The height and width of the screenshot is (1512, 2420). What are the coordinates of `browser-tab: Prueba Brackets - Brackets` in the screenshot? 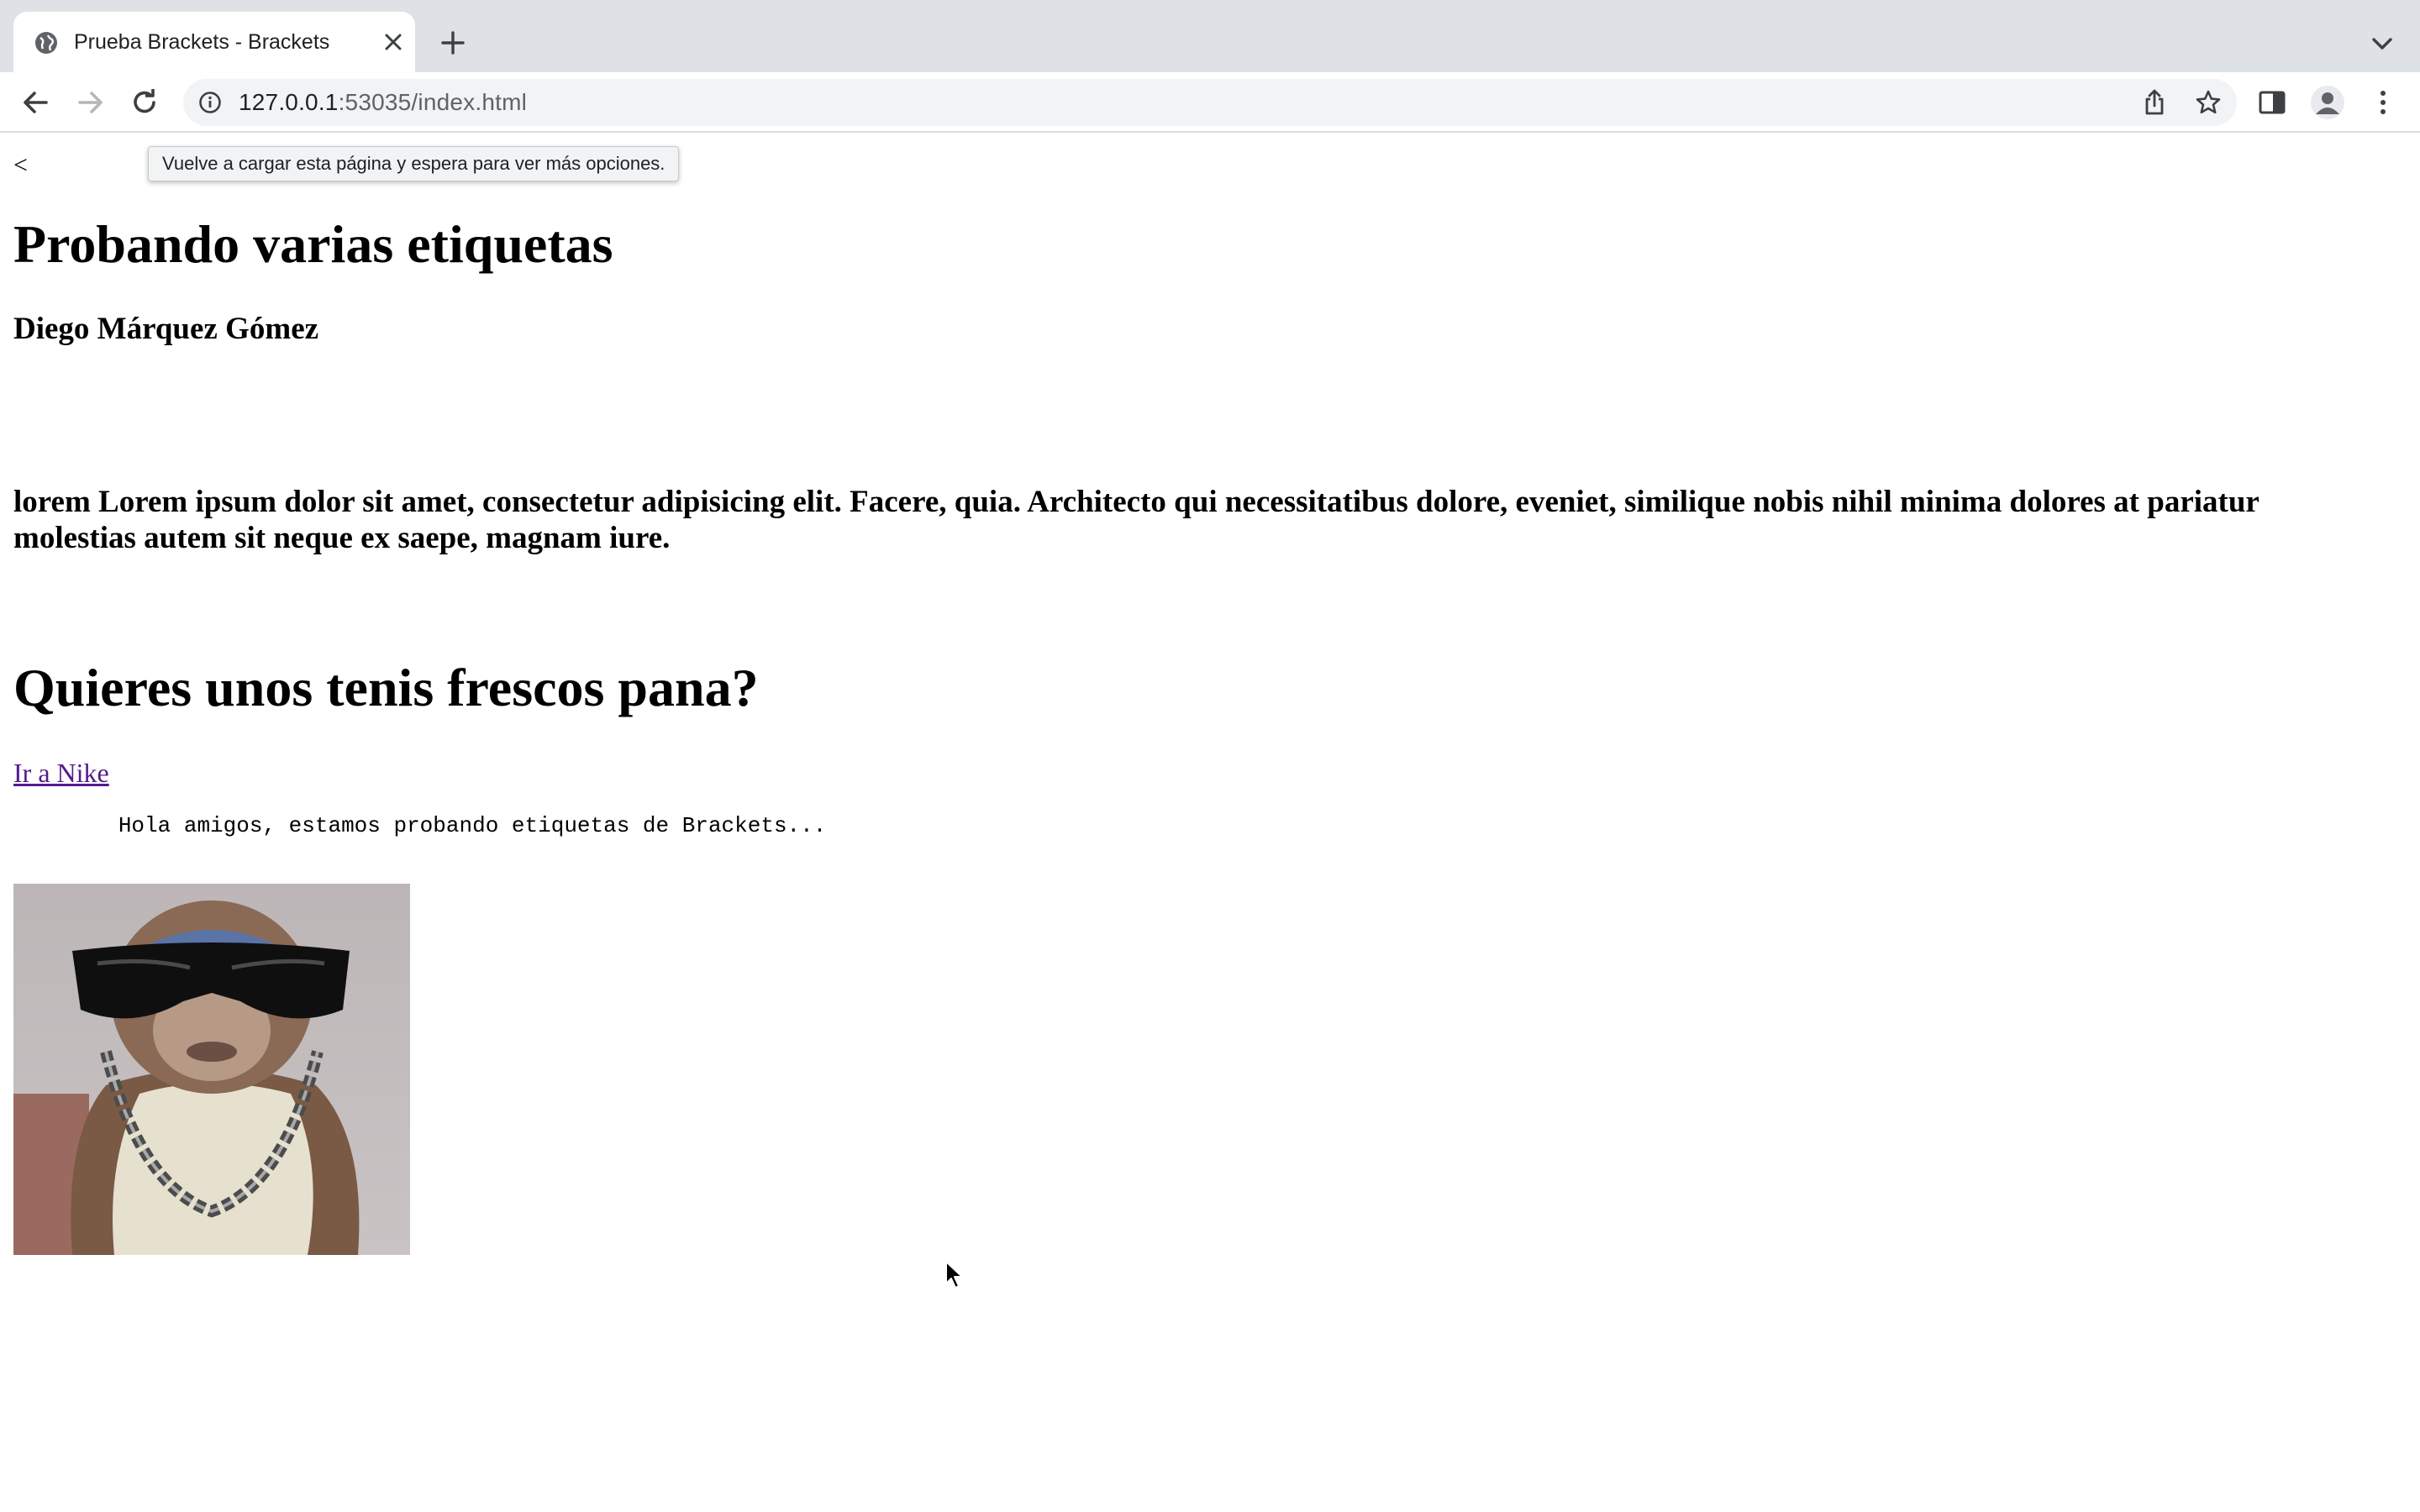 It's located at (214, 42).